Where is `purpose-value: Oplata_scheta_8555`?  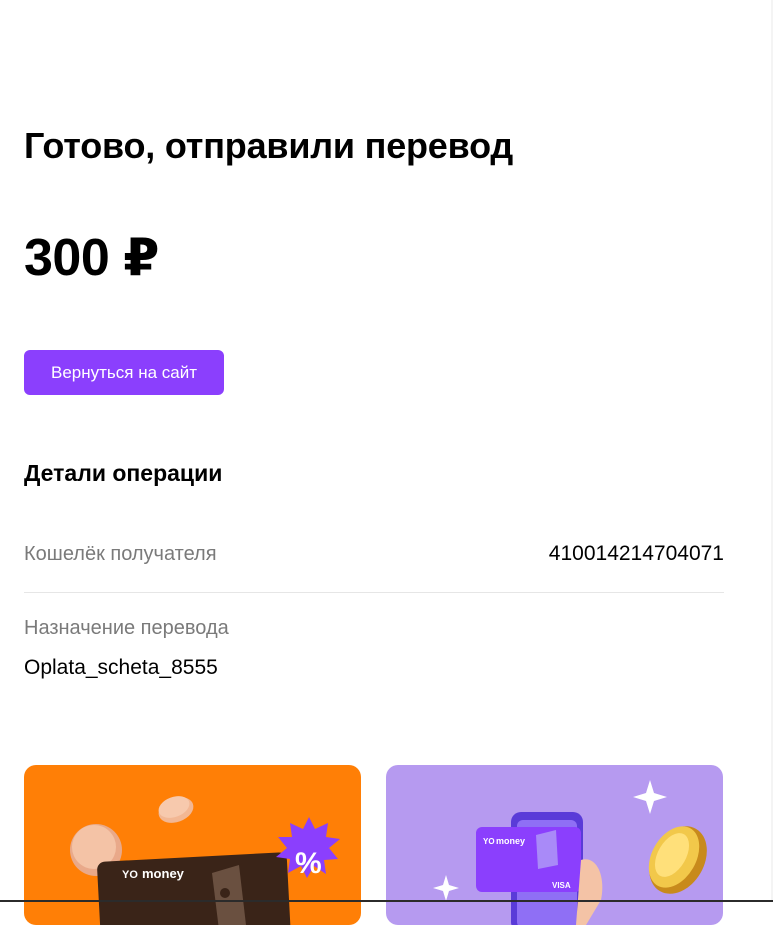 purpose-value: Oplata_scheta_8555 is located at coordinates (121, 667).